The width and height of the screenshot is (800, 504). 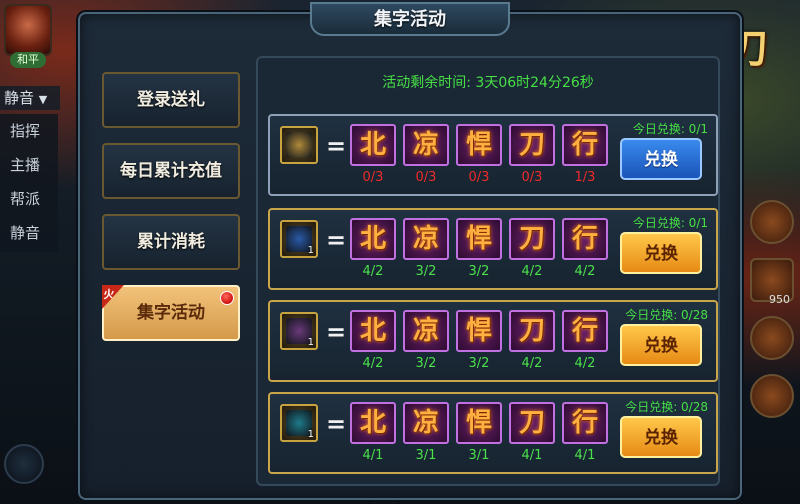 I want to click on character-slot: 行 1/3, so click(x=585, y=154).